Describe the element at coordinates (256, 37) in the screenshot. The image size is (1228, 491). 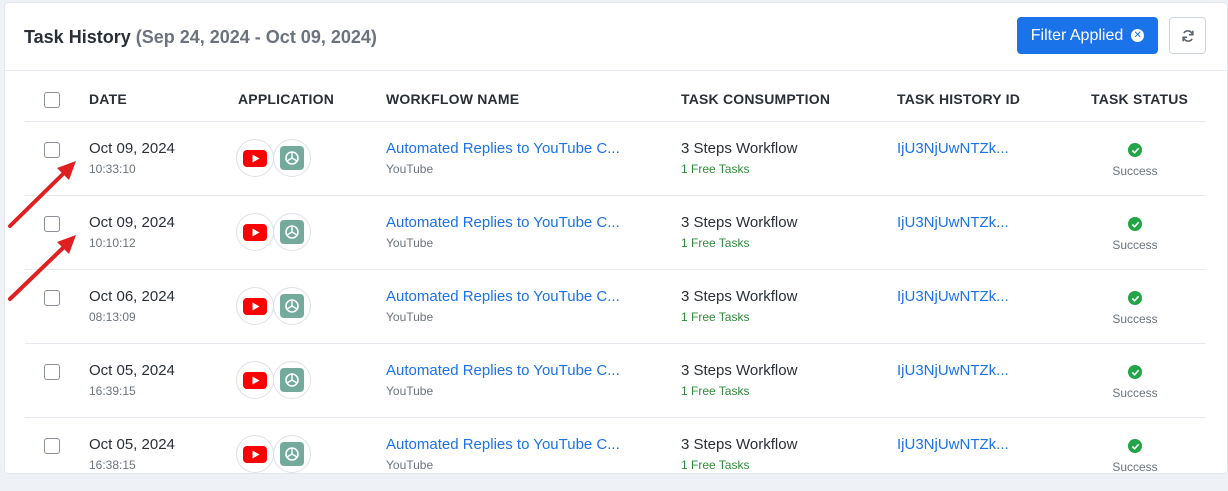
I see `date-range: (Sep 24, 2024 - Oct 09, 2024)` at that location.